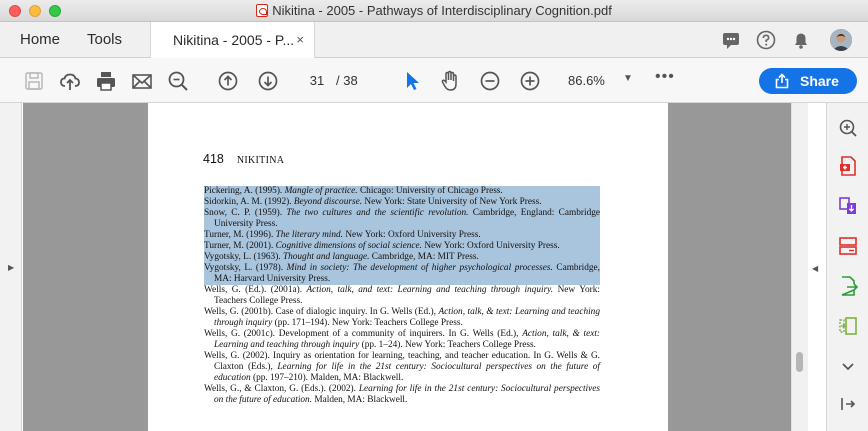 The width and height of the screenshot is (868, 431). What do you see at coordinates (34, 81) in the screenshot?
I see `save-icon` at bounding box center [34, 81].